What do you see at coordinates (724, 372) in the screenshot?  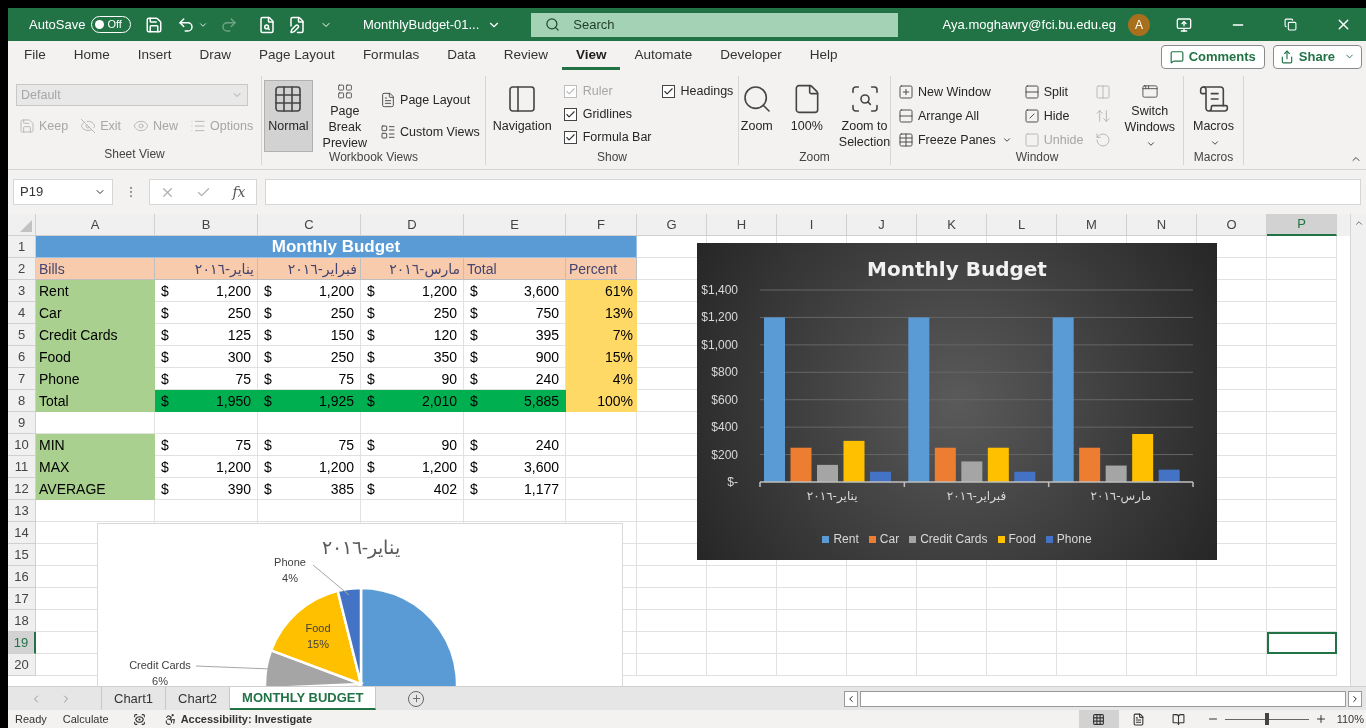 I see `axis-label: $800` at bounding box center [724, 372].